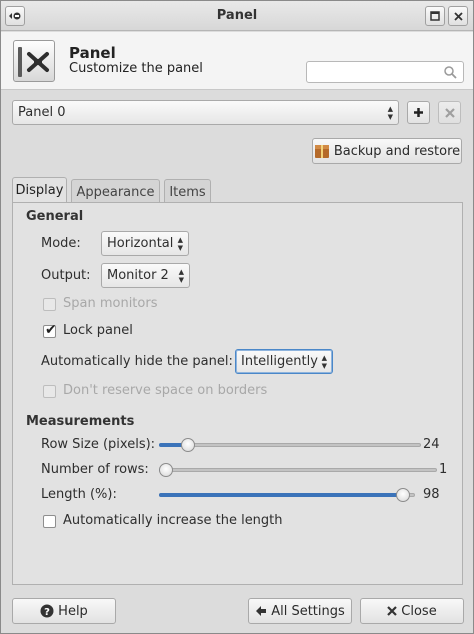 The height and width of the screenshot is (634, 474). Describe the element at coordinates (279, 361) in the screenshot. I see `autohide-value: Intelligently` at that location.